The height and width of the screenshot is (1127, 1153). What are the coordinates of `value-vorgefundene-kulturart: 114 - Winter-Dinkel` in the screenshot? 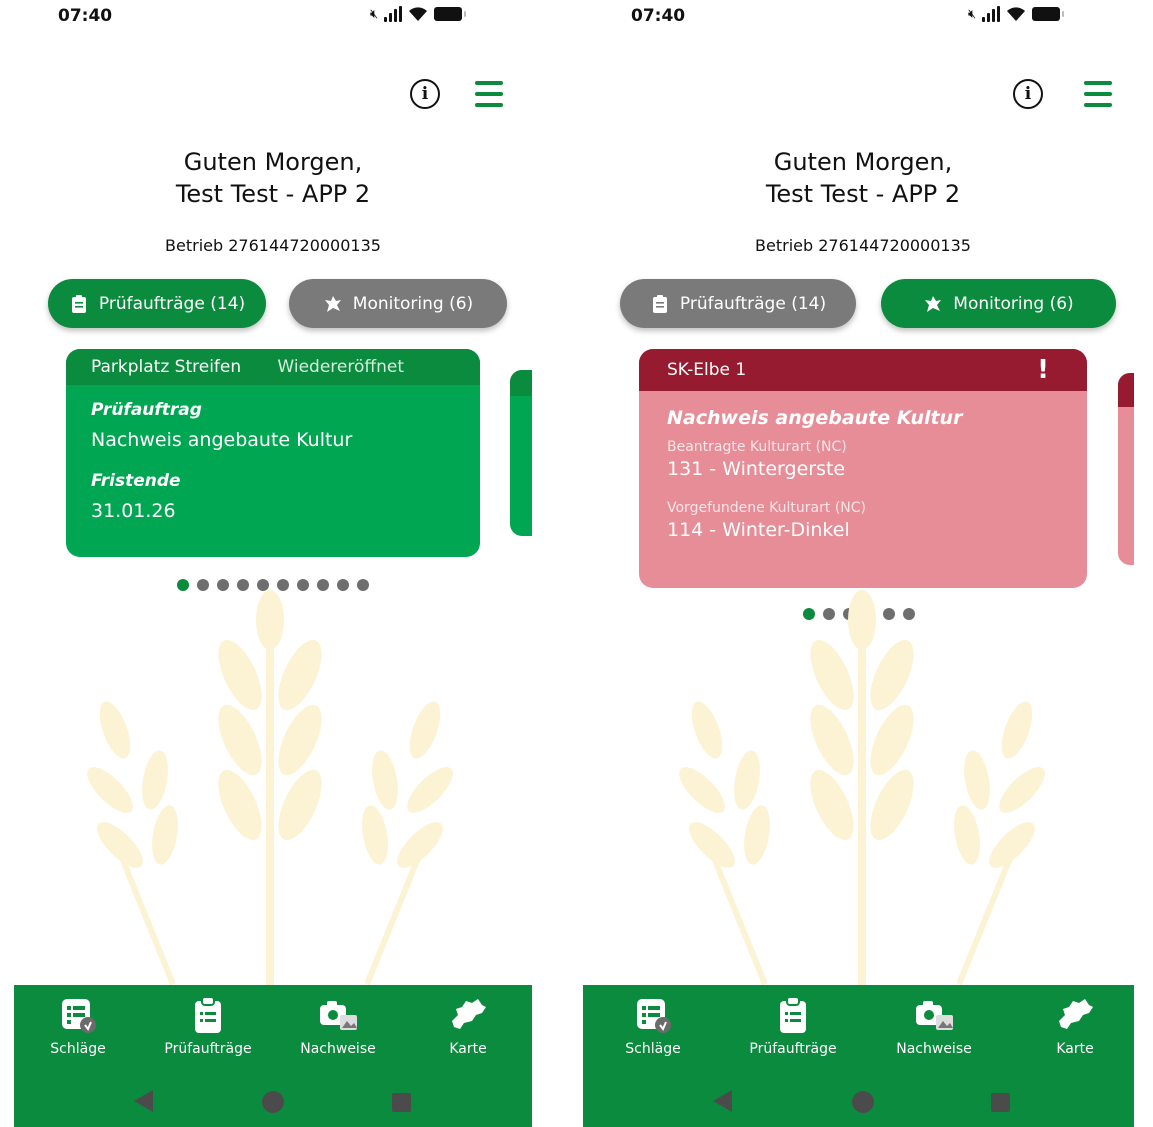 It's located at (758, 530).